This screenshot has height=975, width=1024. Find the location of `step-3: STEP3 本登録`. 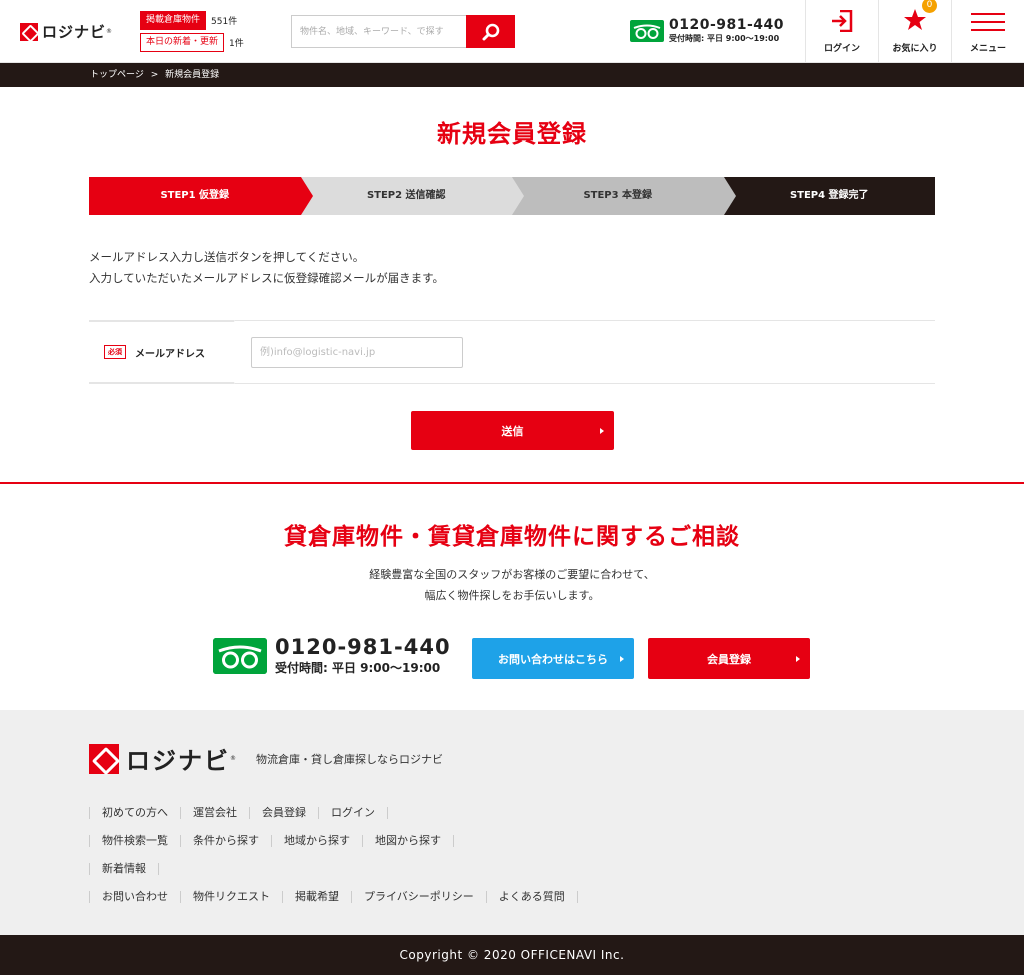

step-3: STEP3 本登録 is located at coordinates (624, 196).